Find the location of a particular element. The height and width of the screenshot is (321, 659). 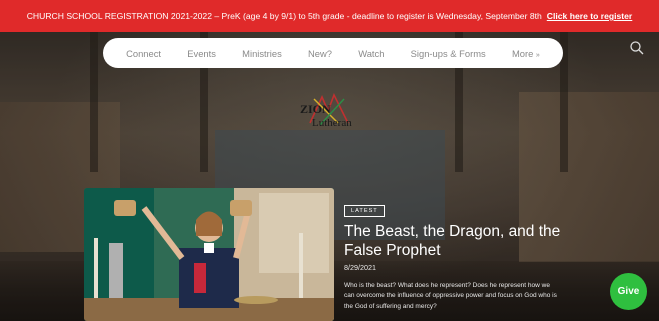

latest-badge: LATEST is located at coordinates (364, 211).